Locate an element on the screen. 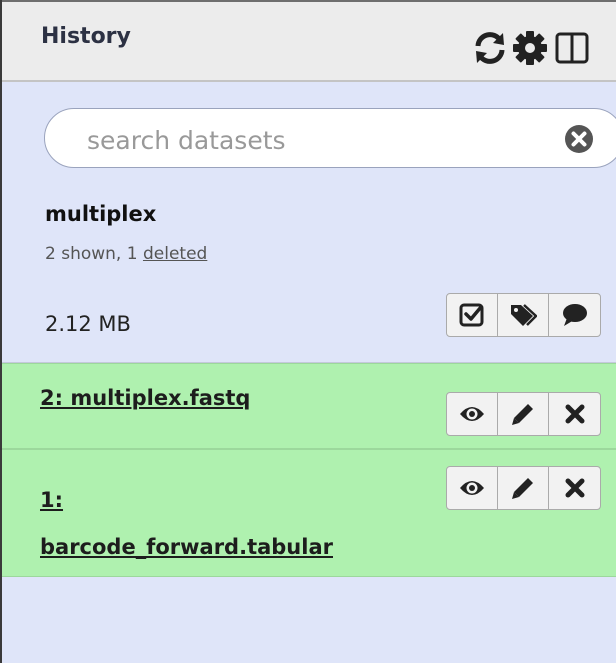  tags-button is located at coordinates (523, 315).